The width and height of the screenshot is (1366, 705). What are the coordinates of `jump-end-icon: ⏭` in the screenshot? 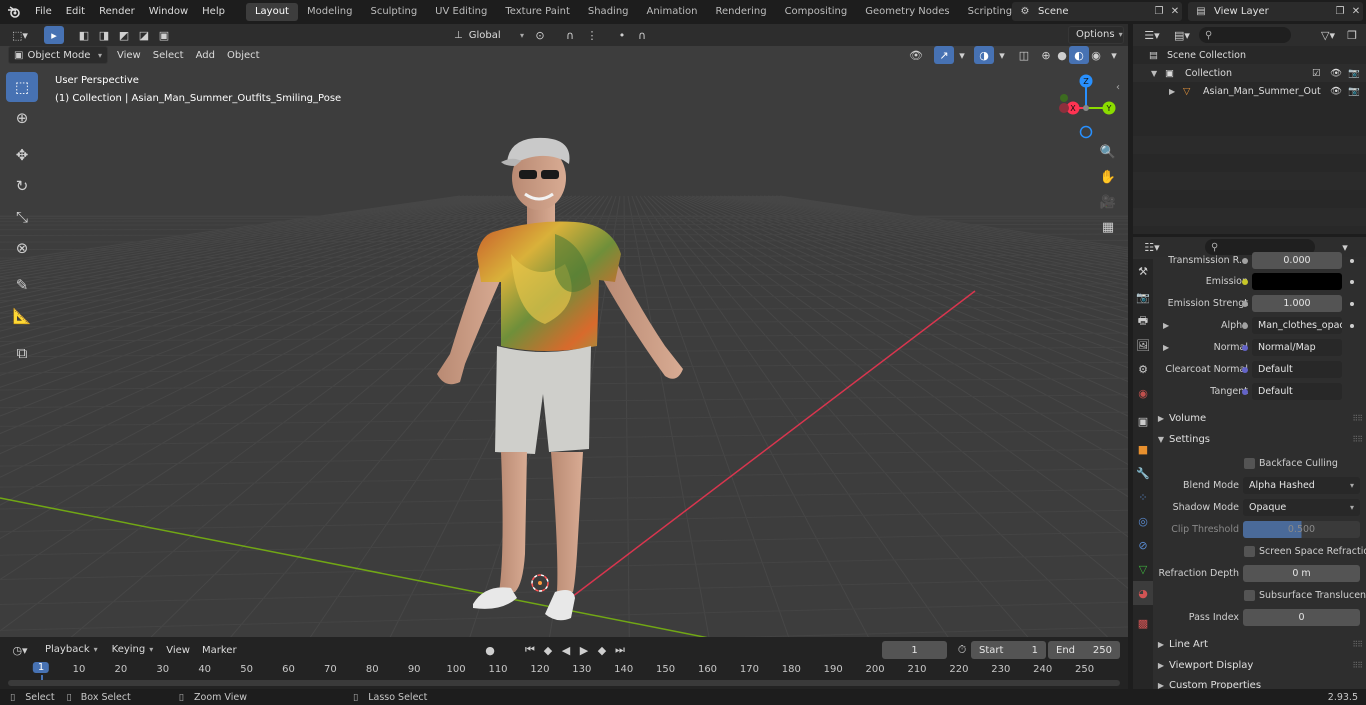 It's located at (620, 650).